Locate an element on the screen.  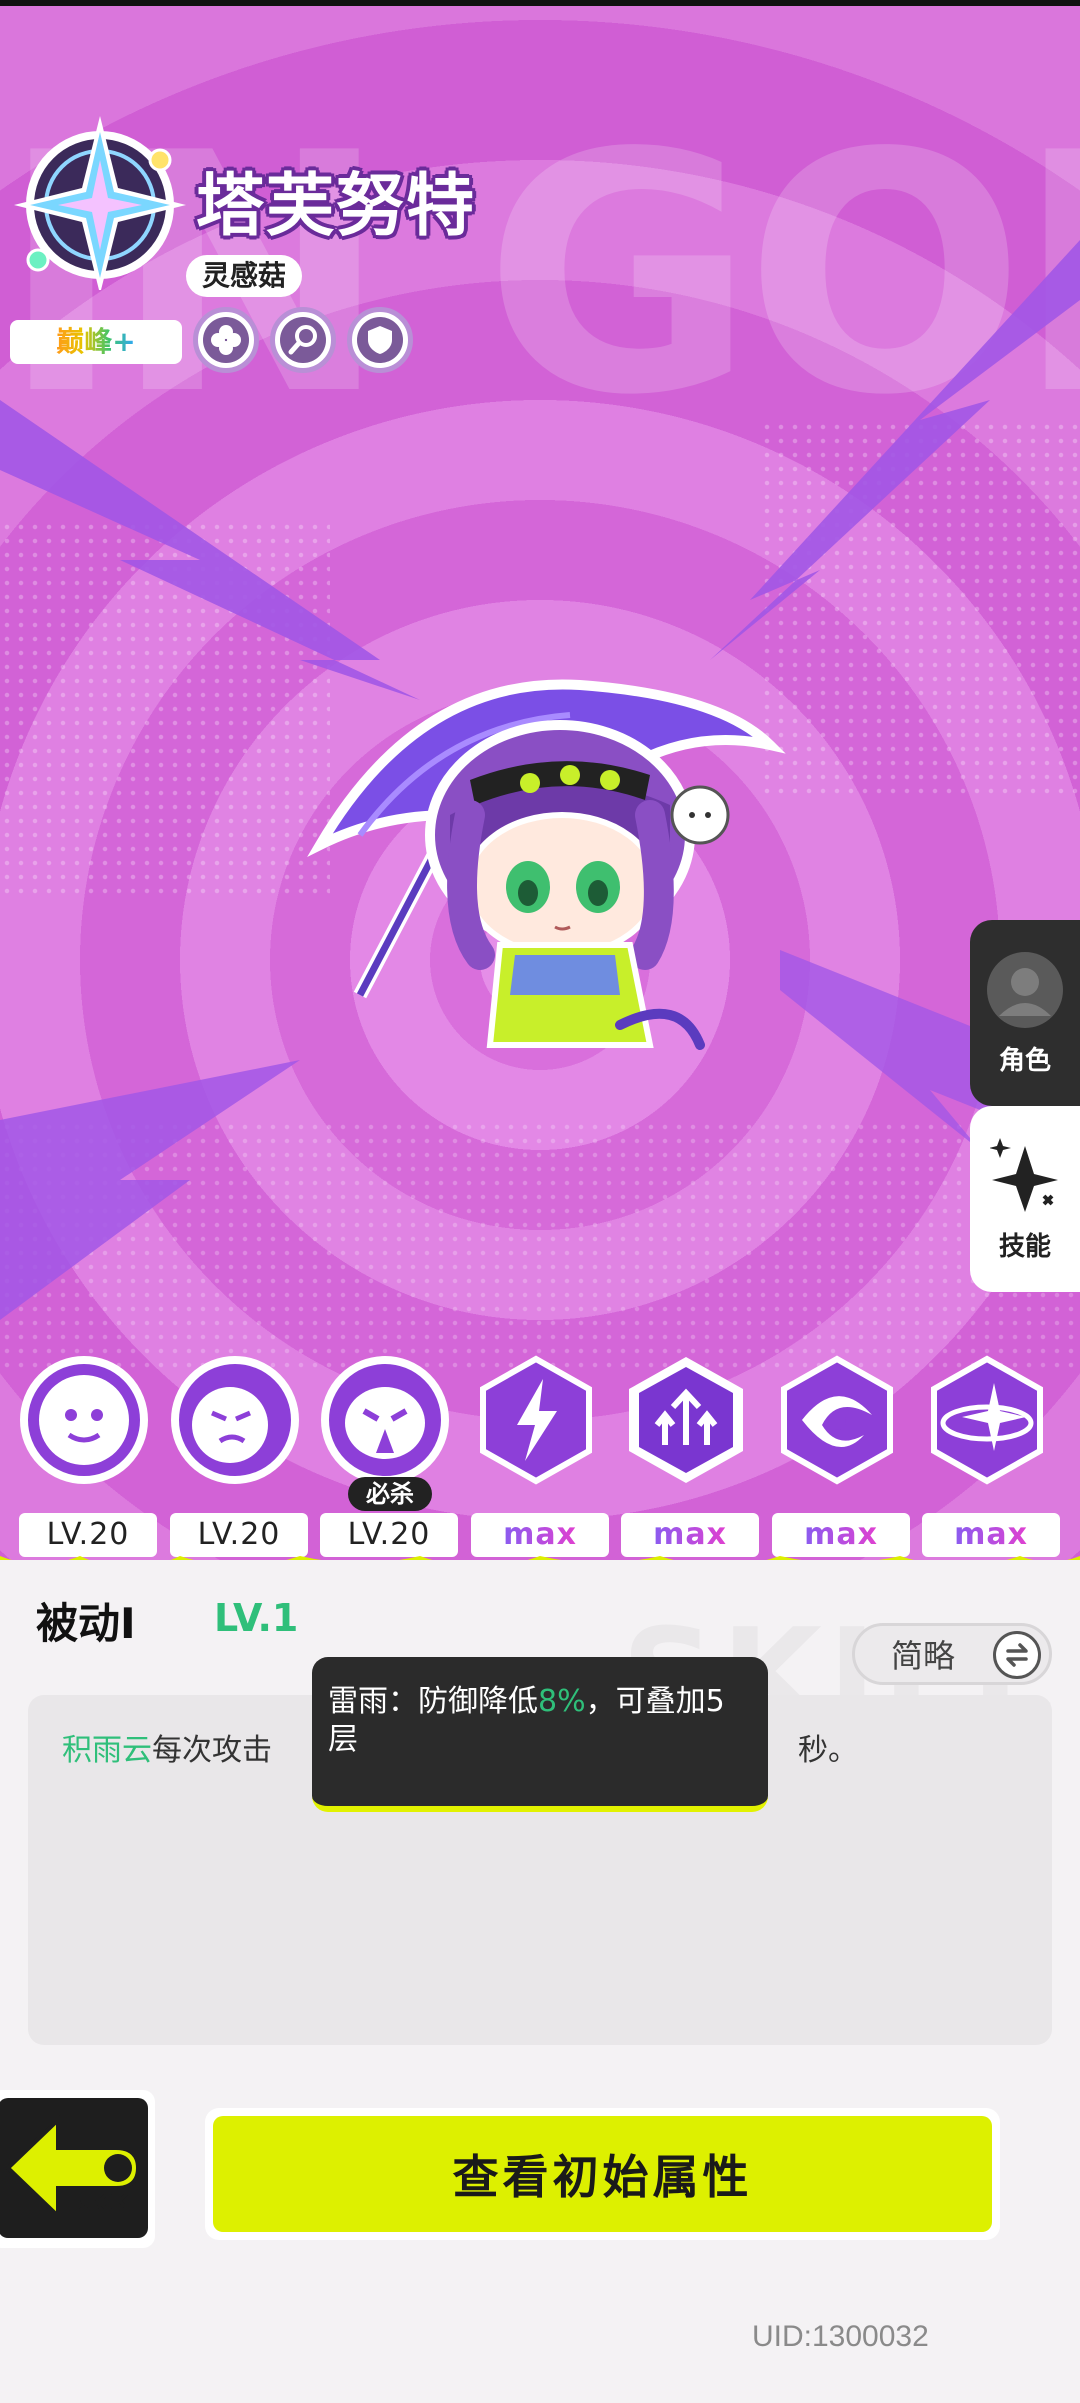
character-name: 塔芙努特 is located at coordinates (336, 206).